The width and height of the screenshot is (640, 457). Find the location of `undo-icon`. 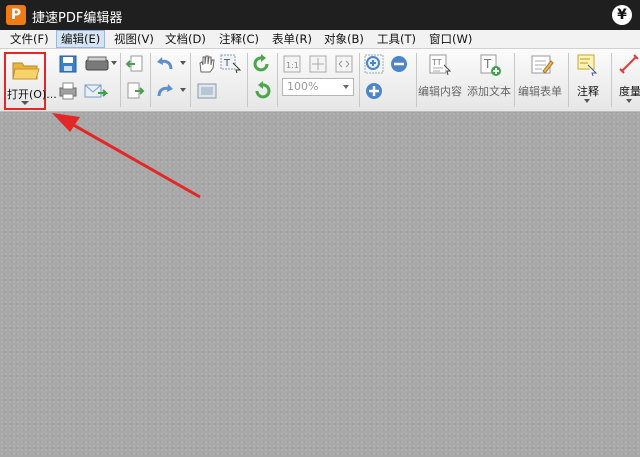

undo-icon is located at coordinates (165, 64).